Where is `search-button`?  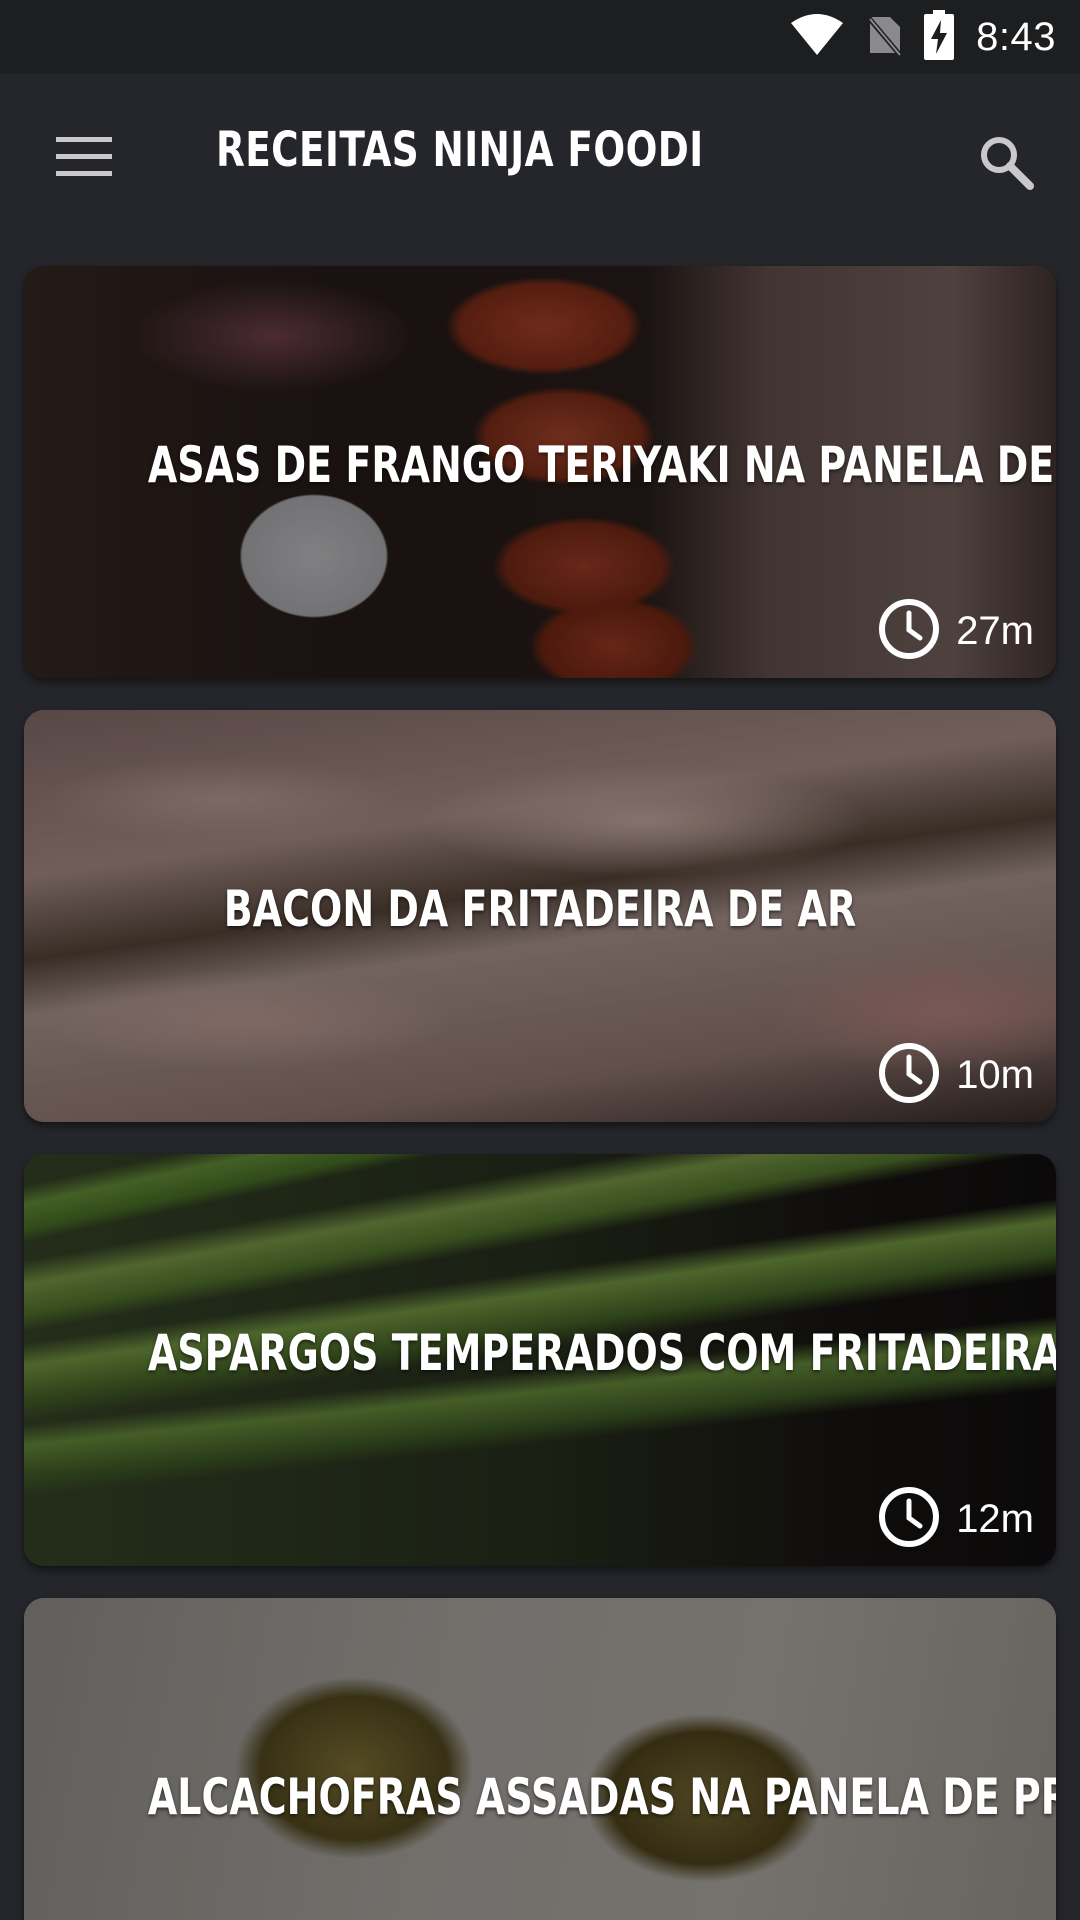 search-button is located at coordinates (1006, 164).